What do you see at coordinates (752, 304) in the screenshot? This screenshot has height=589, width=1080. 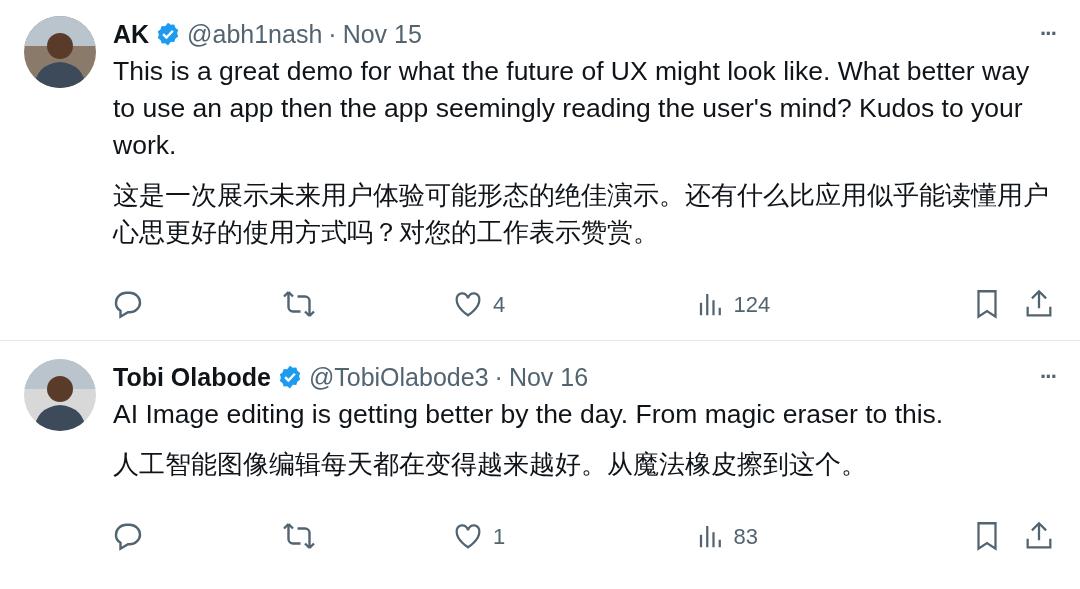 I see `view-count: 124` at bounding box center [752, 304].